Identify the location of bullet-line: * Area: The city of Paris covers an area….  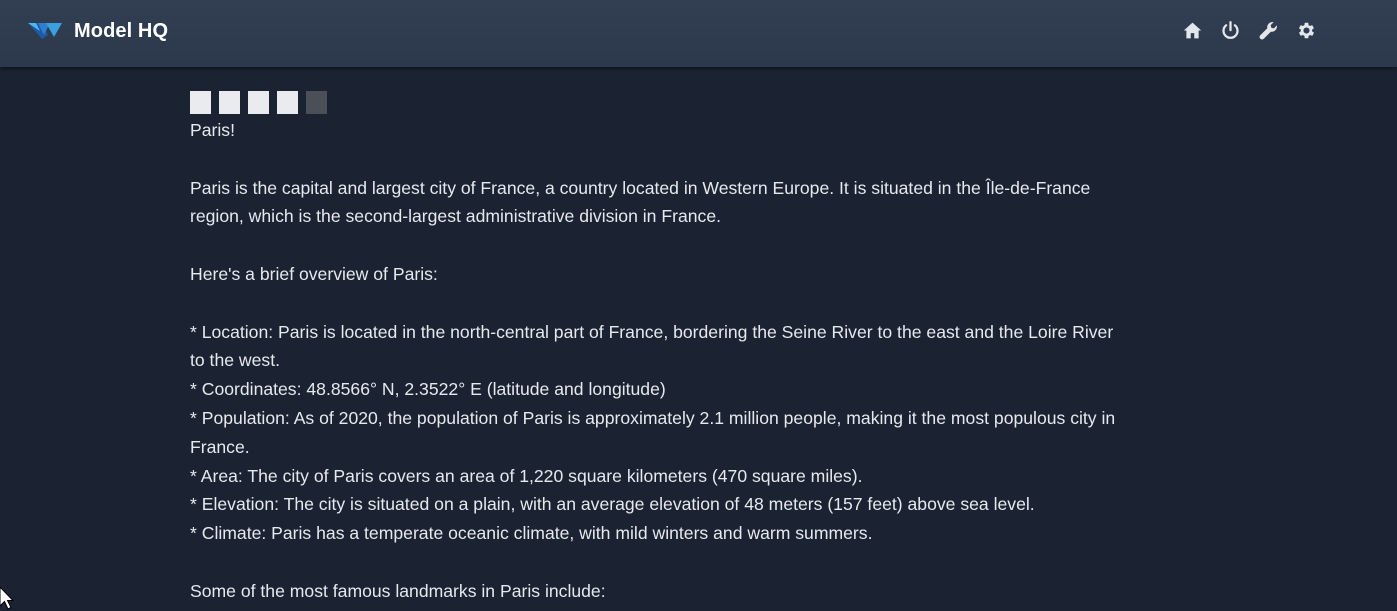
(526, 475).